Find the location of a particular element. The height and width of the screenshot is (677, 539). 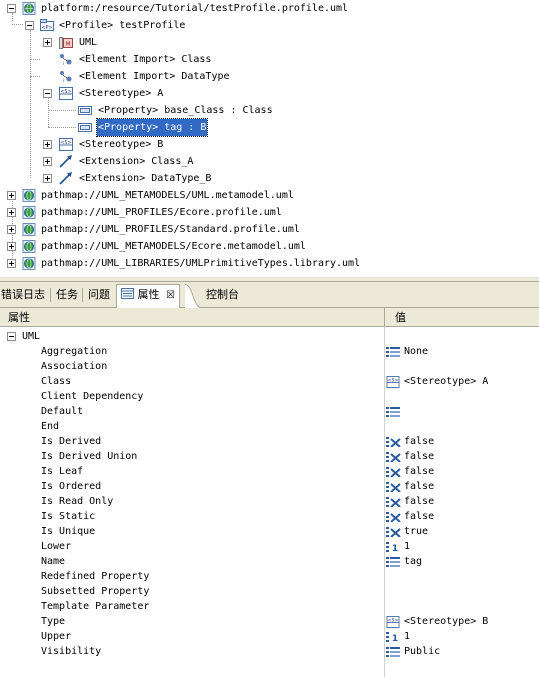

tree-item-property-tag: <Property> tag : B is located at coordinates (269, 127).